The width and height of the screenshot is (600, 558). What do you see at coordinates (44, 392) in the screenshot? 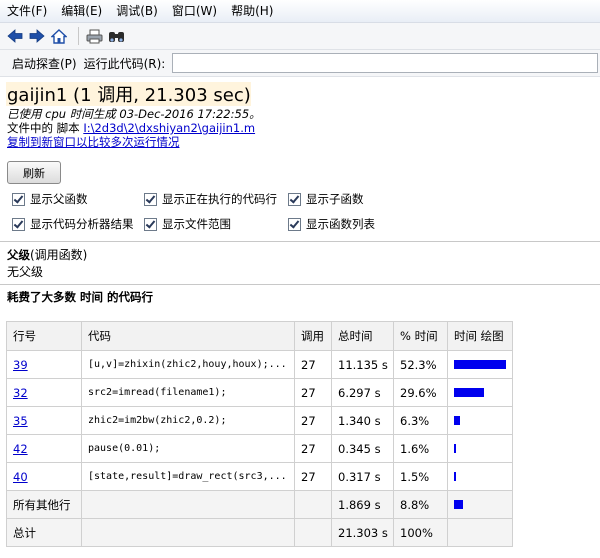
I see `line-number-cell: 32` at bounding box center [44, 392].